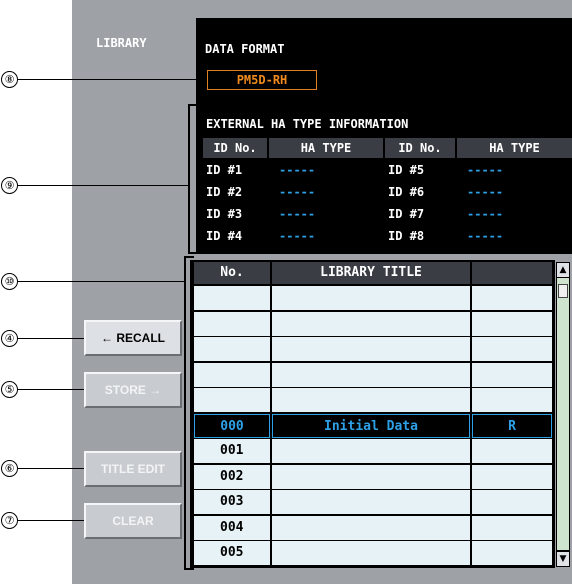 Image resolution: width=572 pixels, height=584 pixels. Describe the element at coordinates (371, 425) in the screenshot. I see `lib-row-title: Initial Data` at that location.